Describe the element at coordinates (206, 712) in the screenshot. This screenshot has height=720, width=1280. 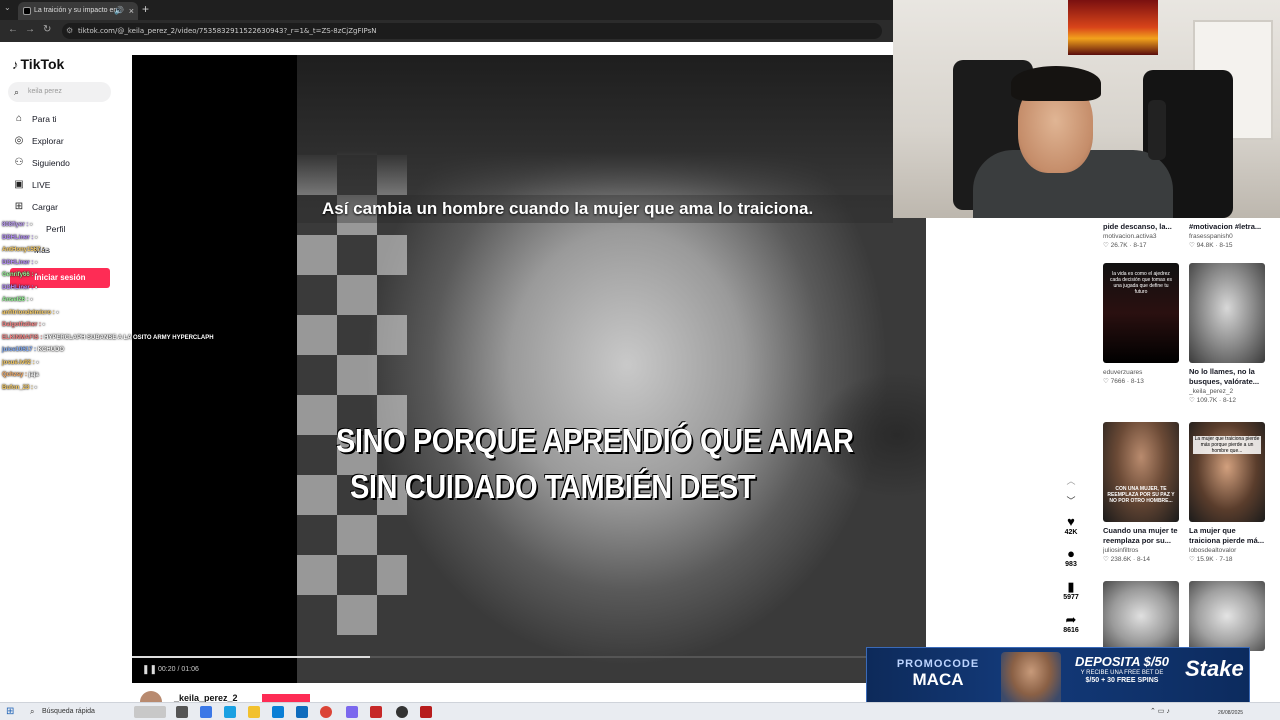
I see `copilot-icon` at that location.